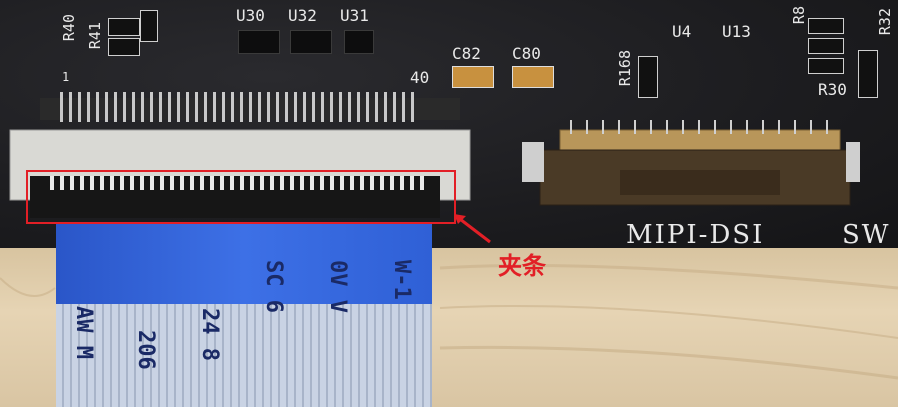 This screenshot has height=407, width=898. Describe the element at coordinates (695, 235) in the screenshot. I see `silk-mipi-dsi: MIPI-DSI` at that location.